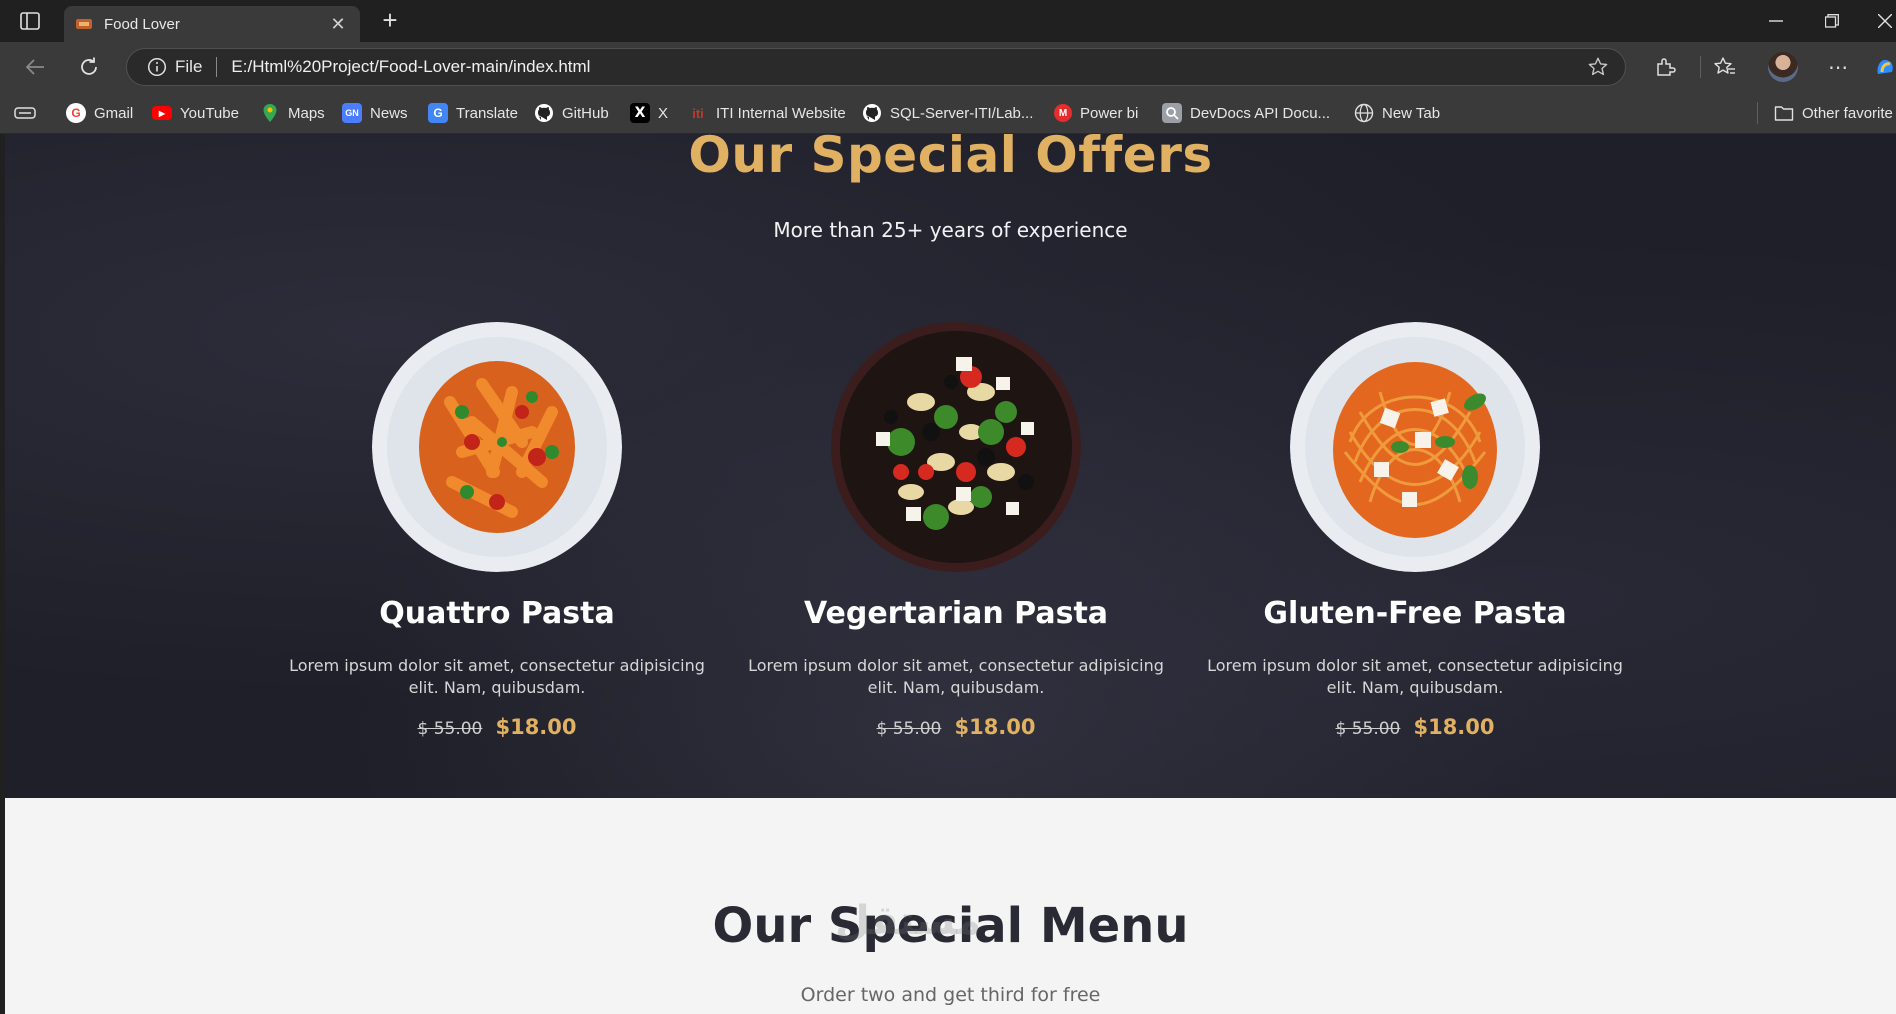  What do you see at coordinates (1700, 67) in the screenshot?
I see `toolbar-divider` at bounding box center [1700, 67].